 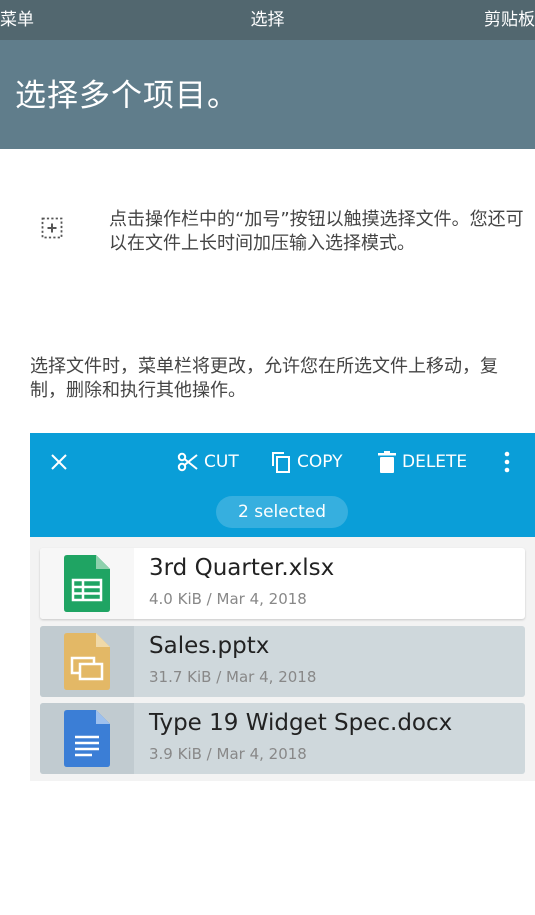 What do you see at coordinates (59, 462) in the screenshot?
I see `close-icon` at bounding box center [59, 462].